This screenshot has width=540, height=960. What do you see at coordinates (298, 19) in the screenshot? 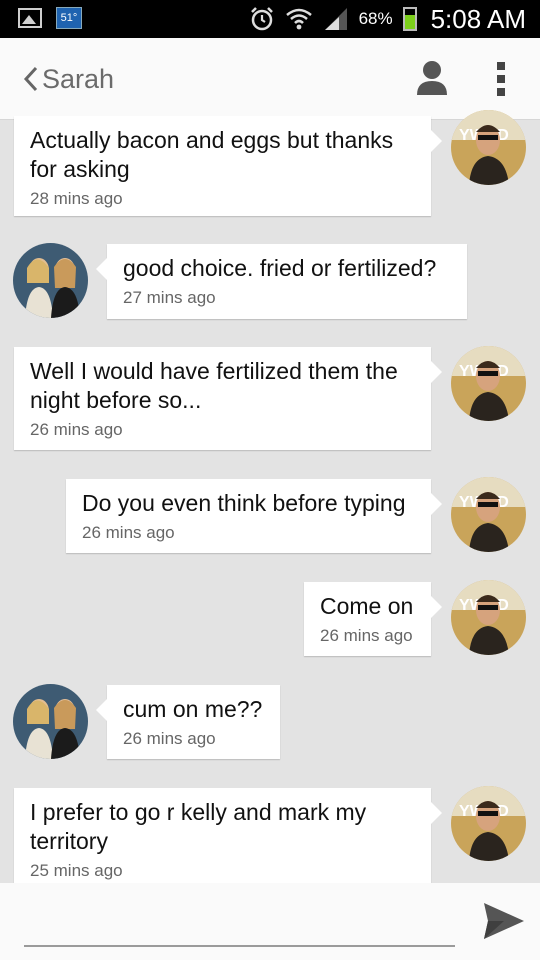
I see `wifi-icon` at bounding box center [298, 19].